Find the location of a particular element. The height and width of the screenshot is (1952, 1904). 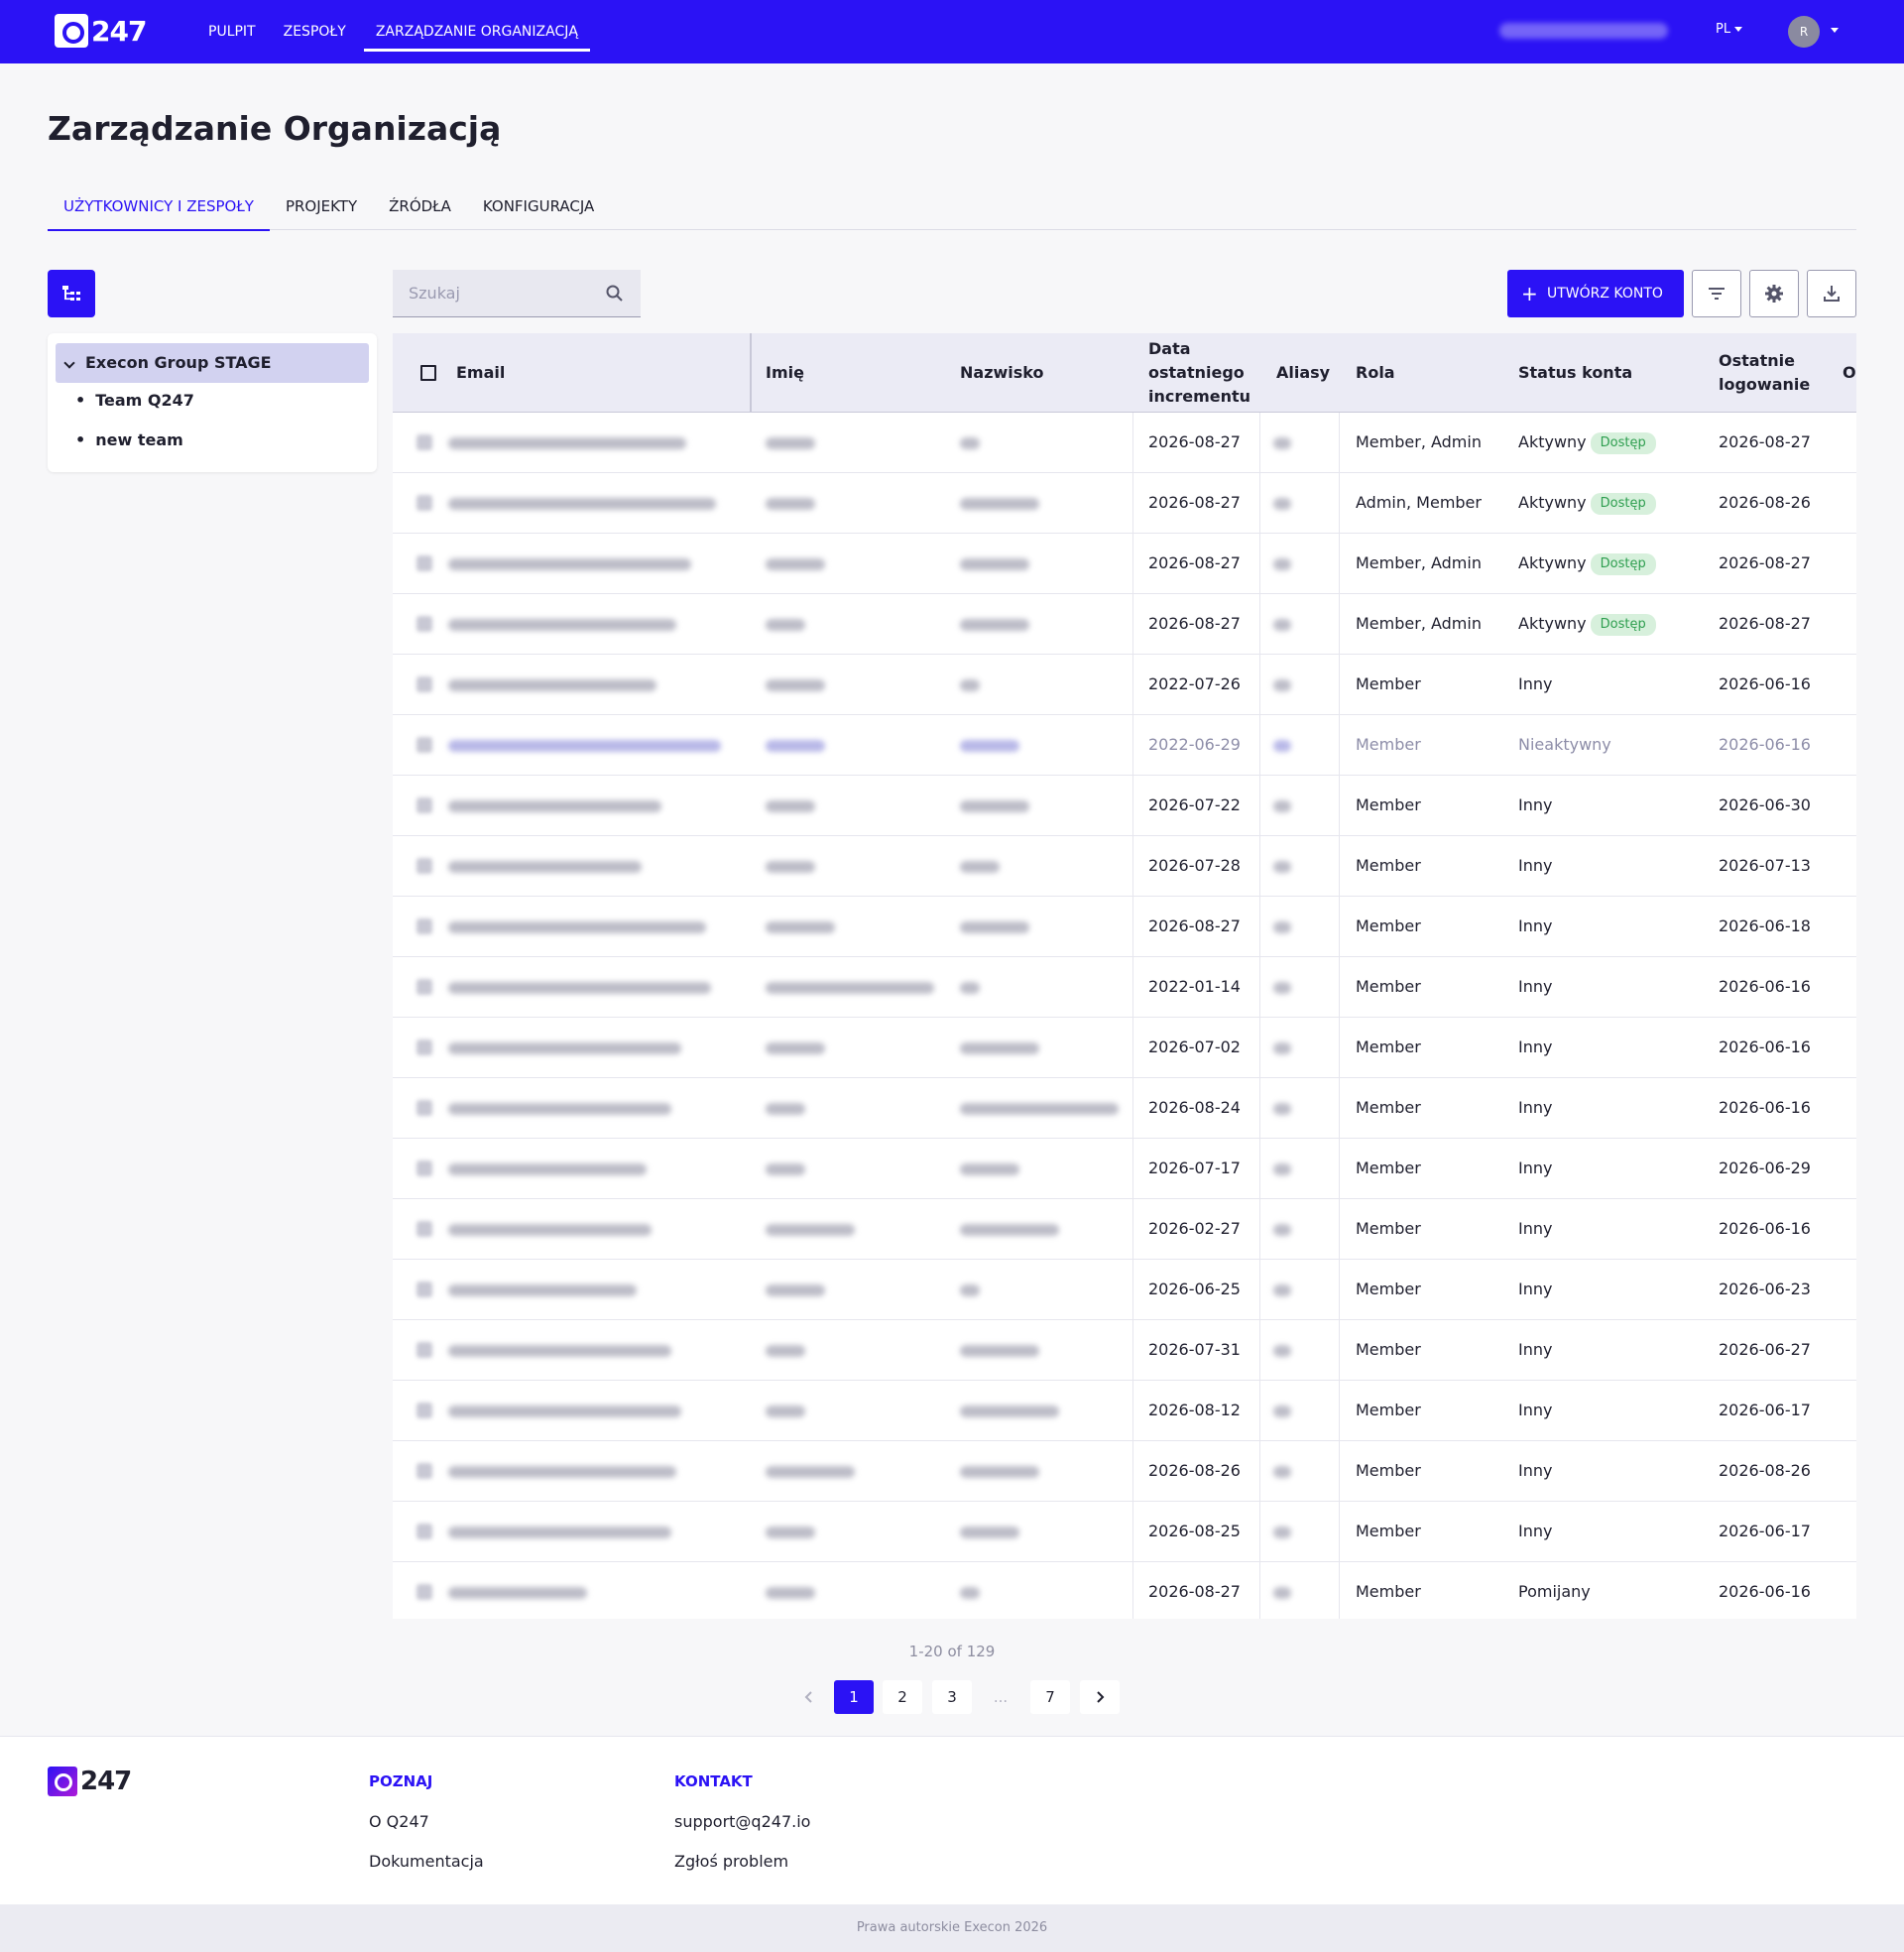

column-overflow: O is located at coordinates (1849, 373).